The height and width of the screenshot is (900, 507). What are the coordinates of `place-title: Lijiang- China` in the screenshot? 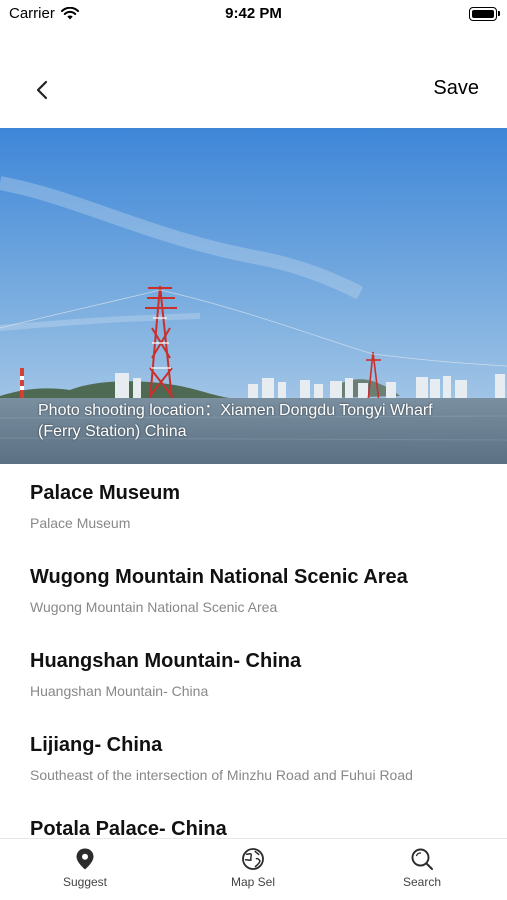 It's located at (96, 745).